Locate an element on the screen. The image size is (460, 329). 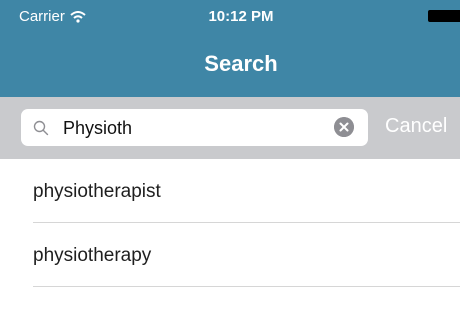
status-time: 10:12 PM is located at coordinates (241, 16).